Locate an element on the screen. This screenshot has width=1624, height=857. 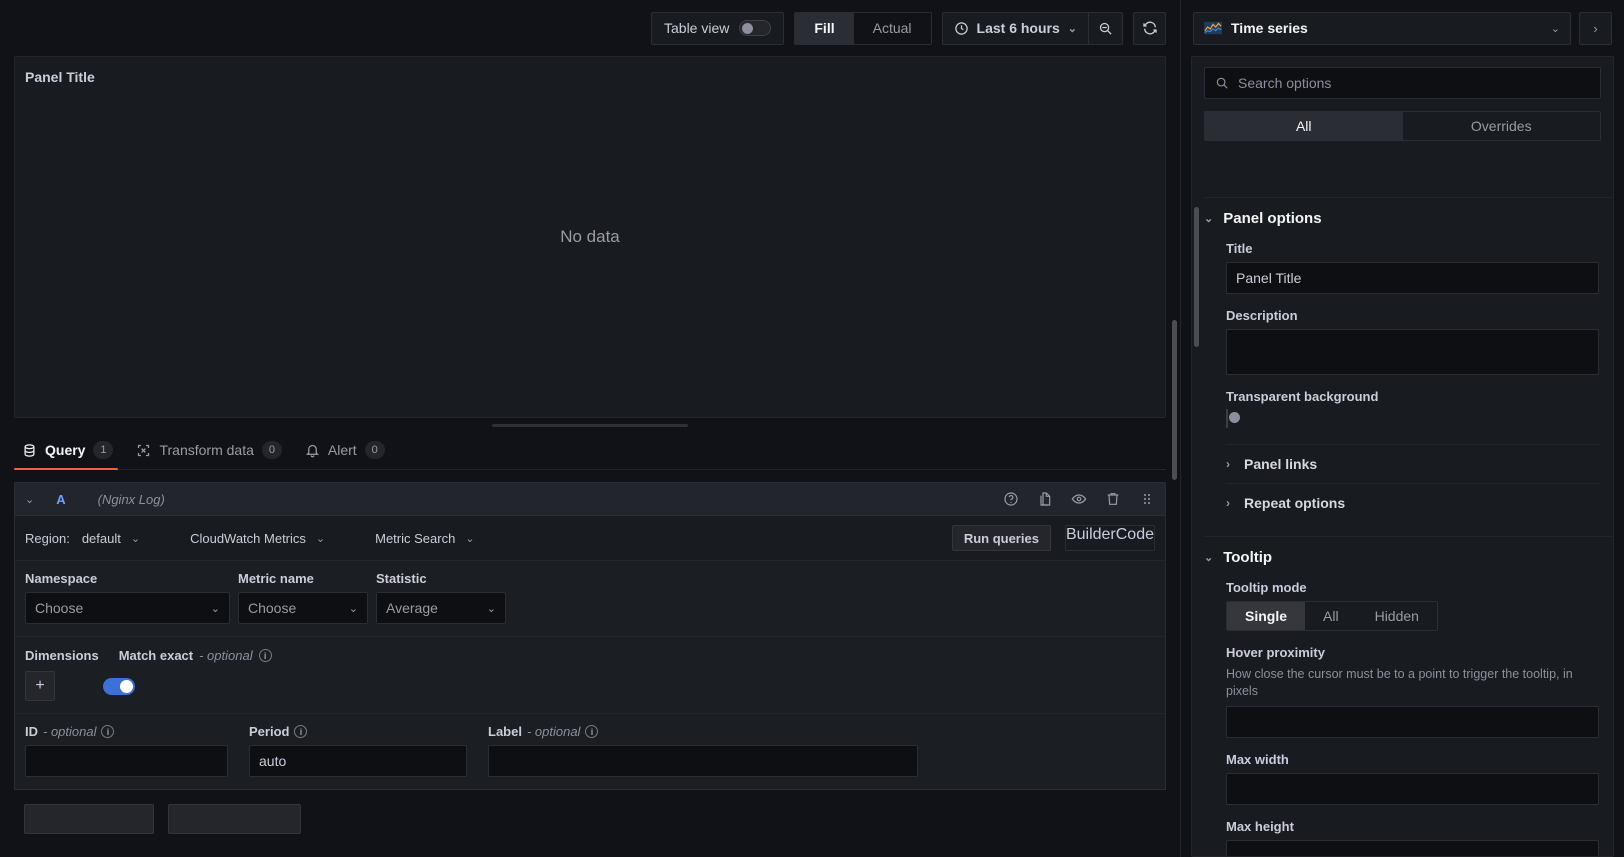
actual-option: Actual is located at coordinates (892, 28).